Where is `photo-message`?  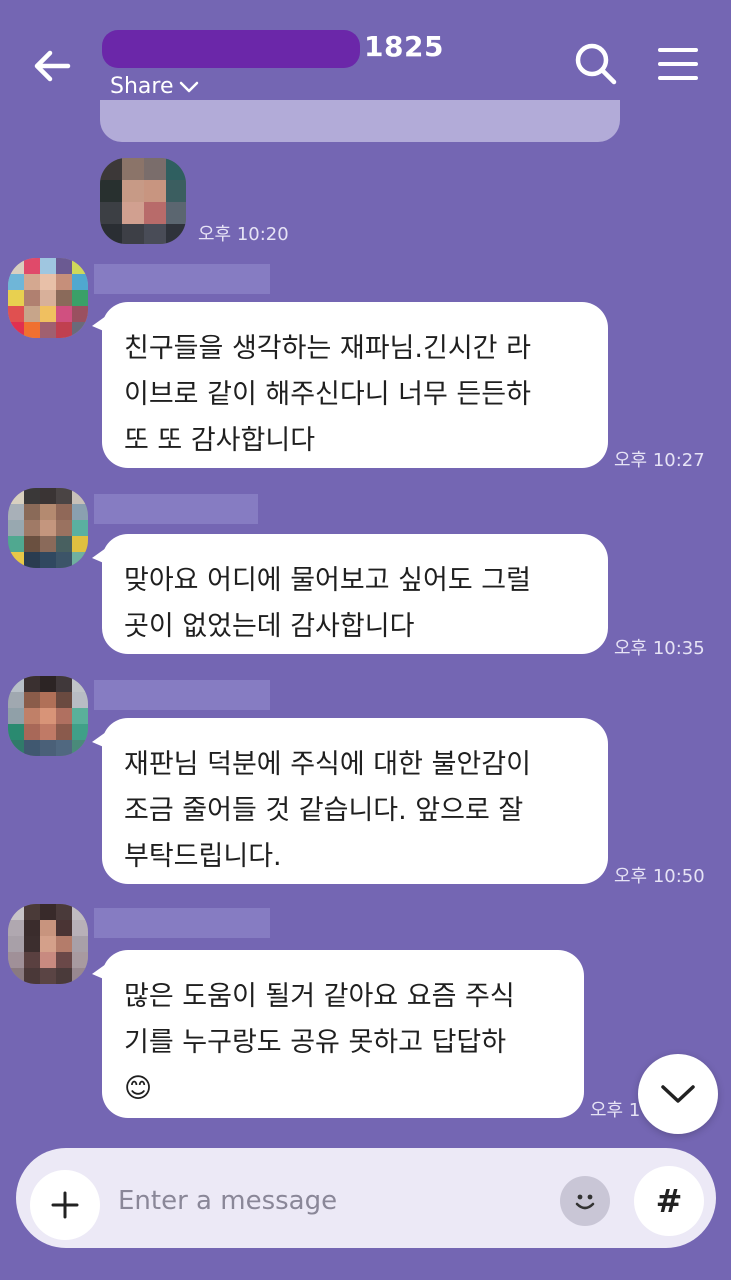 photo-message is located at coordinates (143, 201).